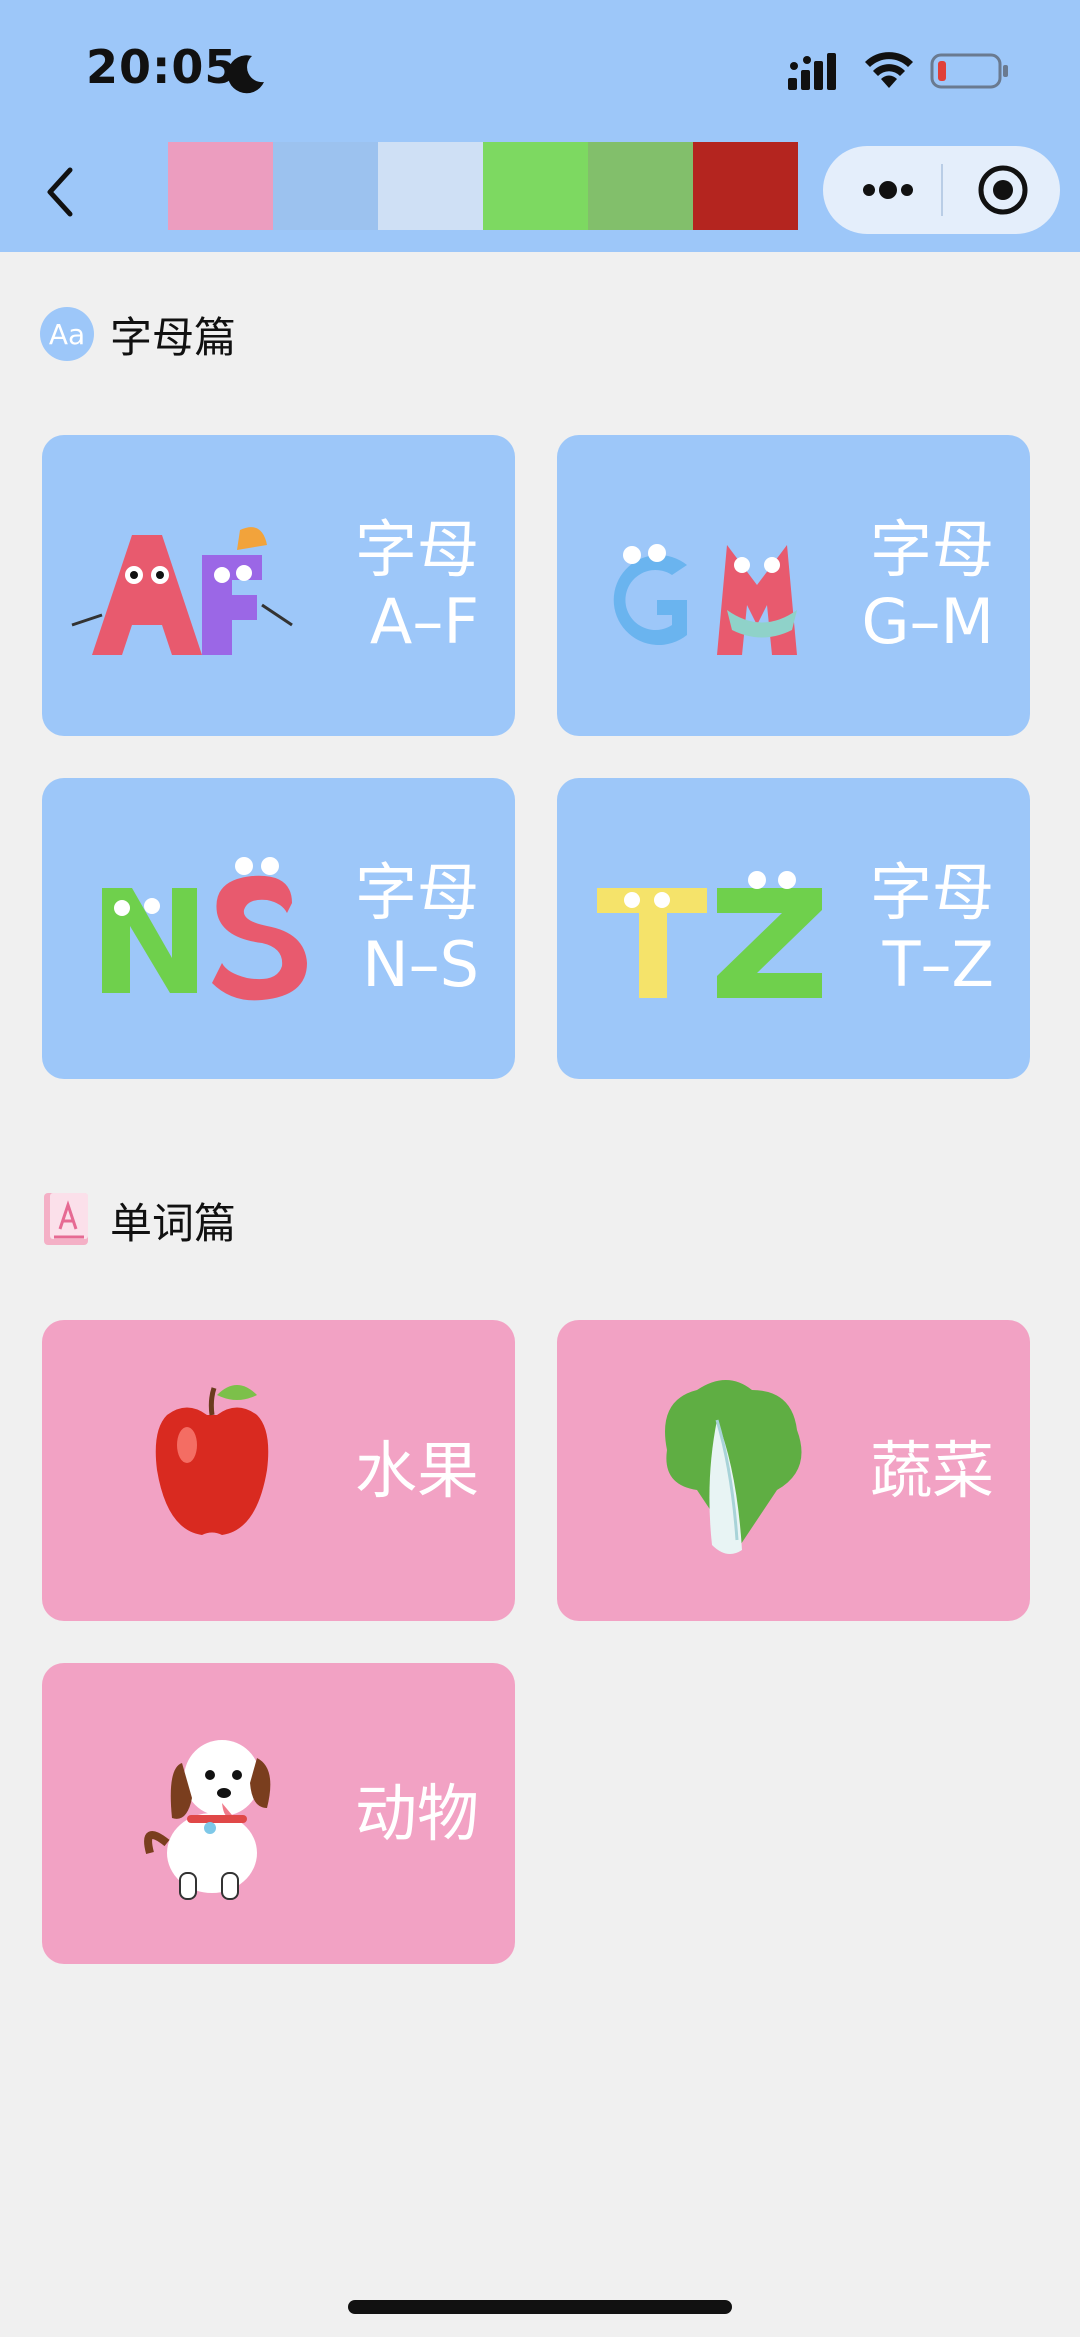 Image resolution: width=1080 pixels, height=2337 pixels. Describe the element at coordinates (889, 70) in the screenshot. I see `wifi-icon` at that location.